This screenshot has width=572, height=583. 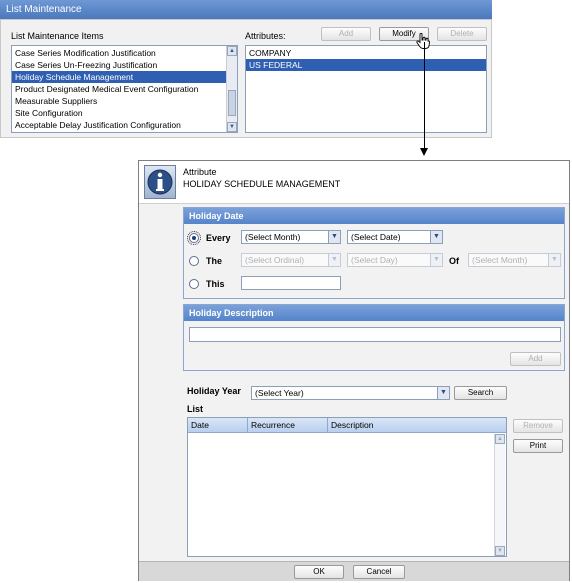 What do you see at coordinates (119, 113) in the screenshot?
I see `list-item: Site Configuration` at bounding box center [119, 113].